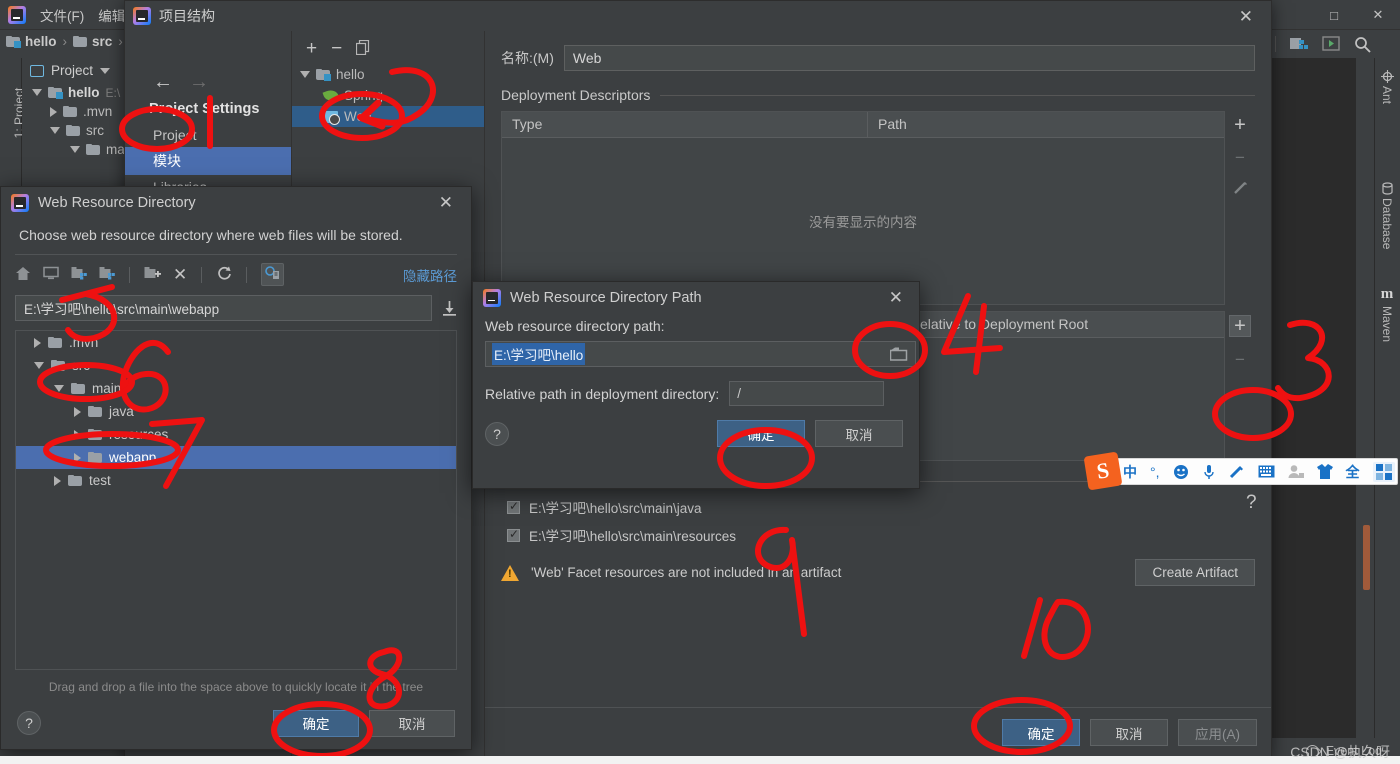  What do you see at coordinates (1387, 314) in the screenshot?
I see `sidebar-item-maven: m Maven` at bounding box center [1387, 314].